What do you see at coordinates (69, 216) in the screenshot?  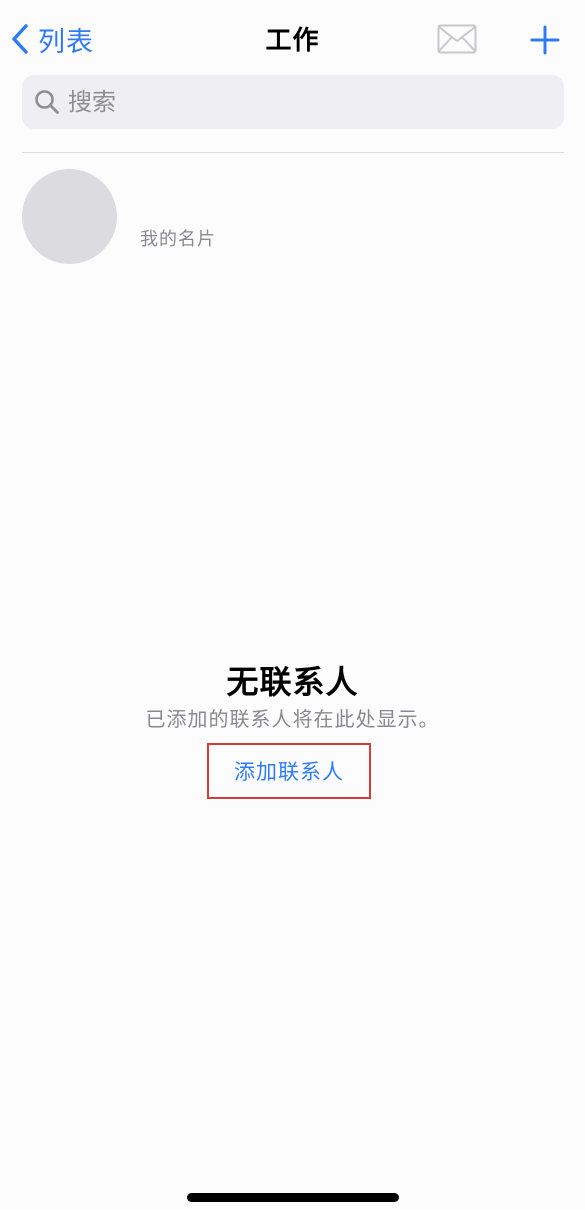 I see `avatar` at bounding box center [69, 216].